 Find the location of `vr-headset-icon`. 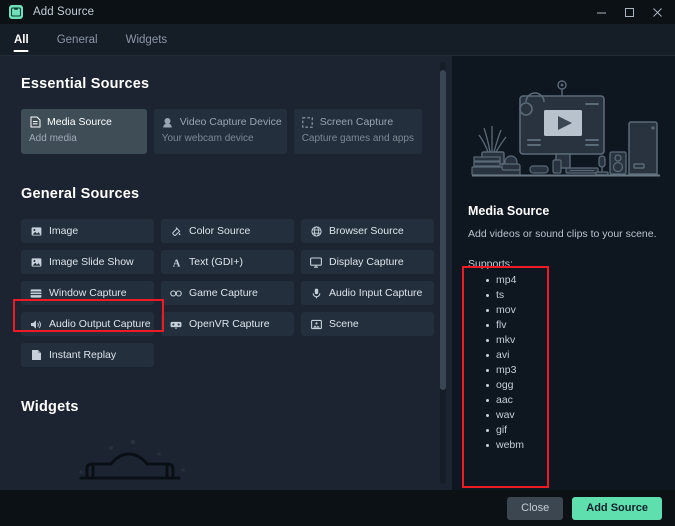

vr-headset-icon is located at coordinates (176, 324).